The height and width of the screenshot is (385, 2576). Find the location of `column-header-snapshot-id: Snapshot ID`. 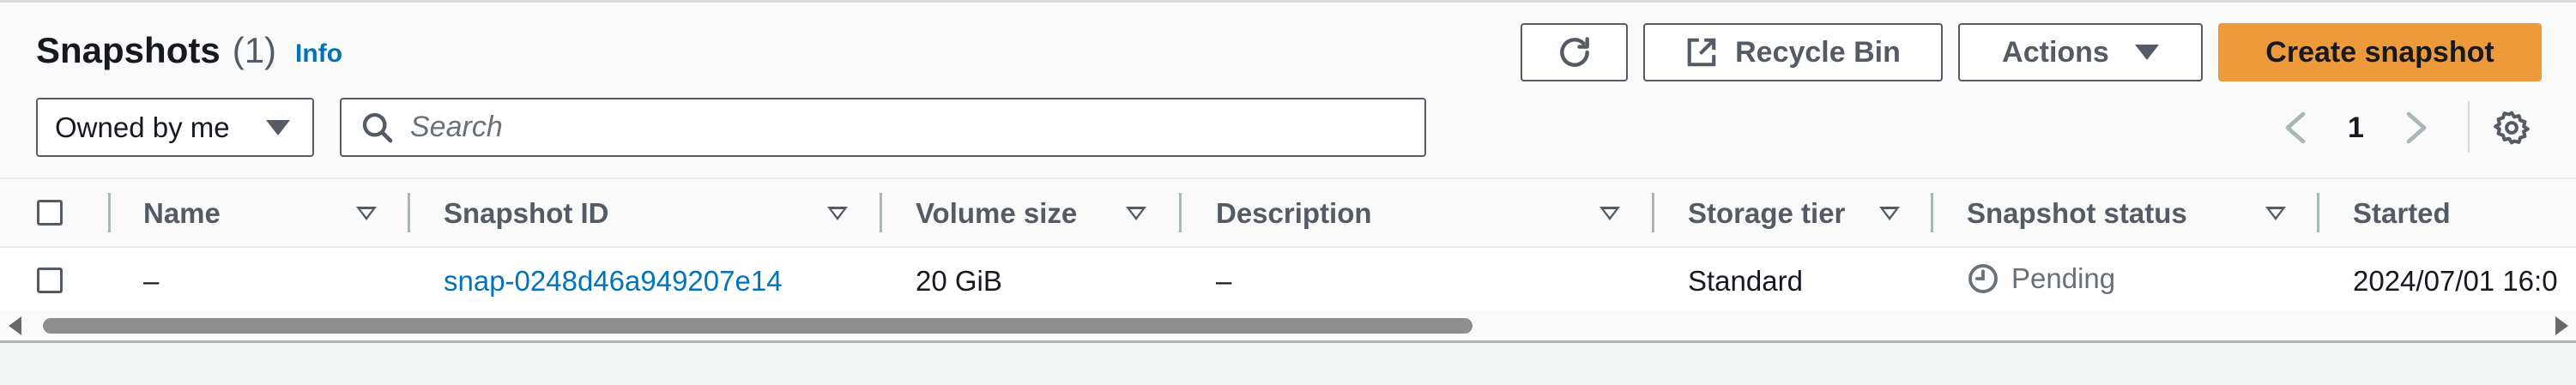

column-header-snapshot-id: Snapshot ID is located at coordinates (526, 213).